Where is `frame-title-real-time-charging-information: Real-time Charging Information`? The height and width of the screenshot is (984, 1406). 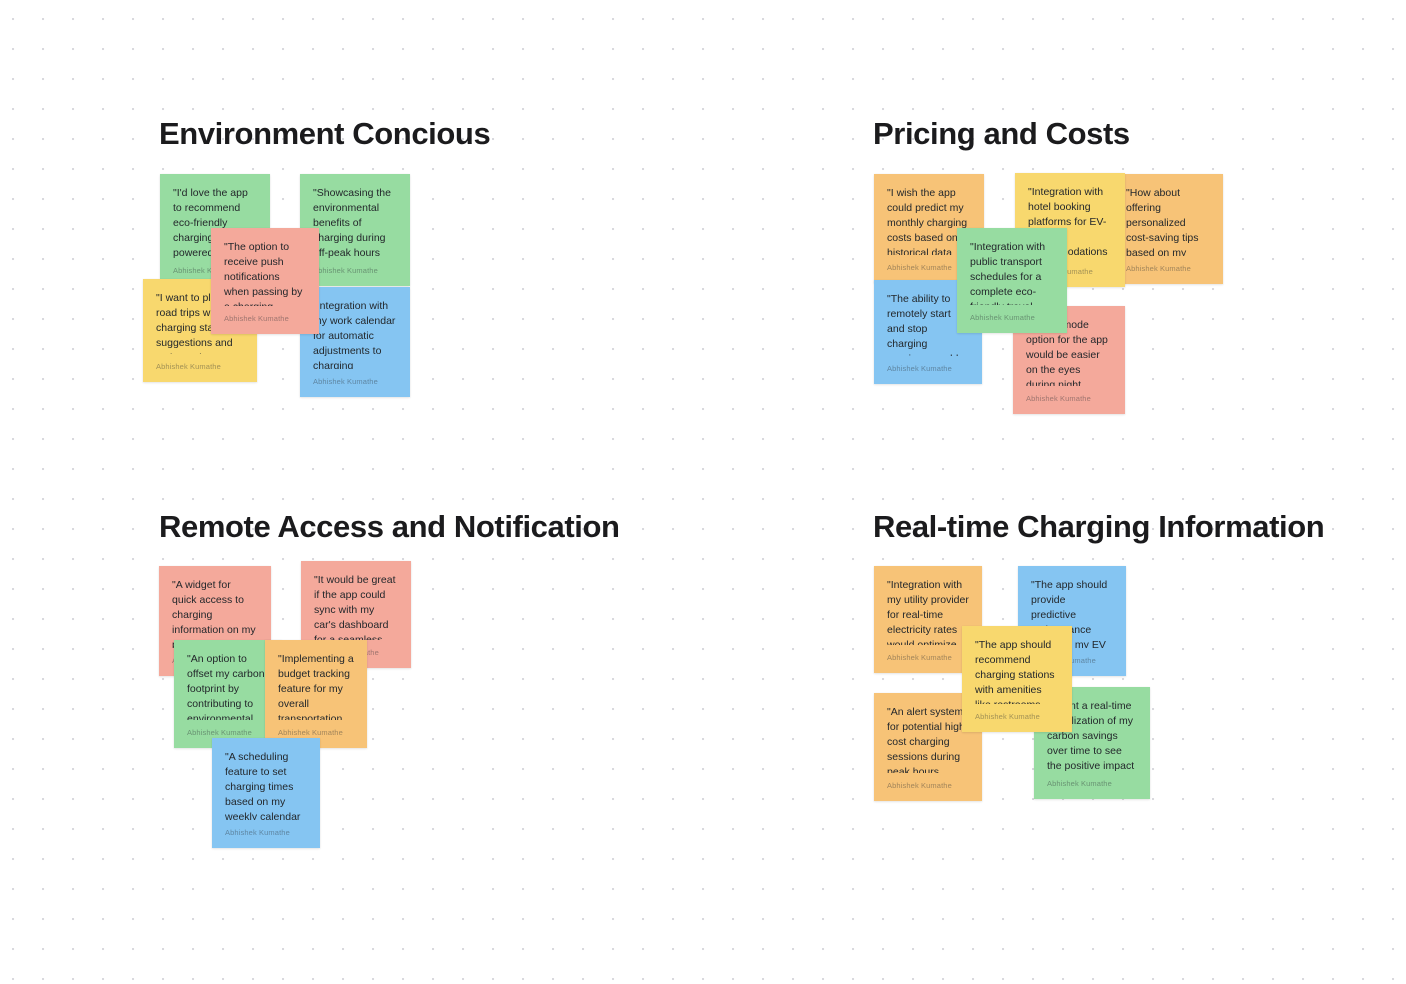 frame-title-real-time-charging-information: Real-time Charging Information is located at coordinates (1099, 526).